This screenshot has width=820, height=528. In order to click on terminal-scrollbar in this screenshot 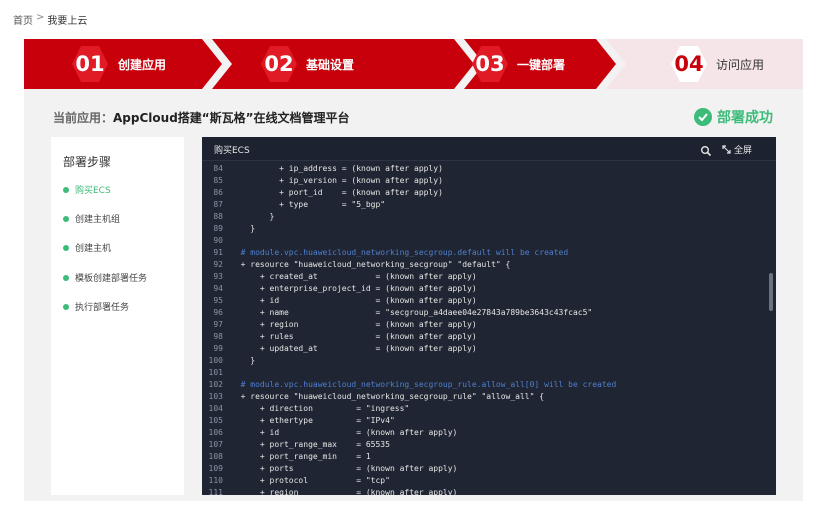, I will do `click(771, 292)`.